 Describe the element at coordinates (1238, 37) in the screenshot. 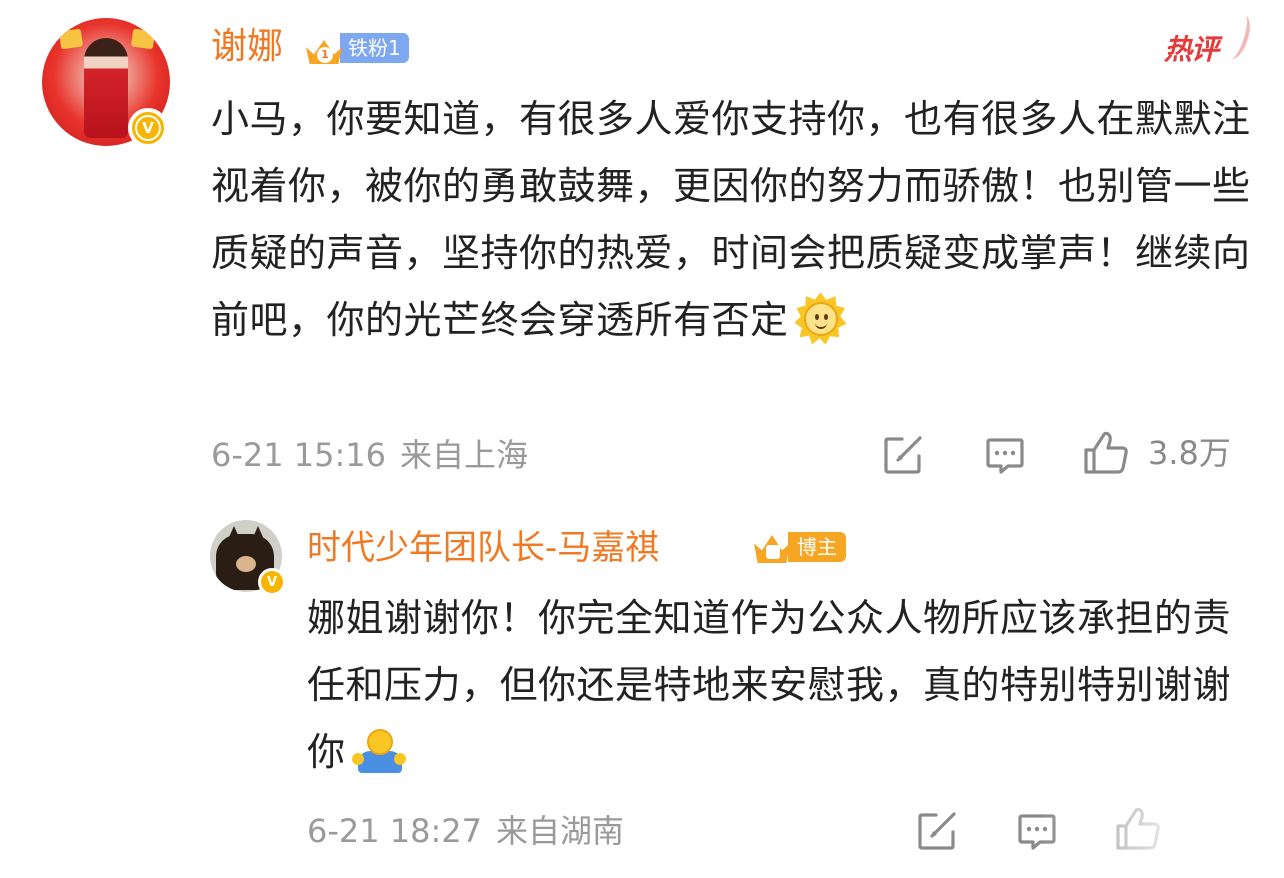

I see `hot-tag-decoration` at that location.